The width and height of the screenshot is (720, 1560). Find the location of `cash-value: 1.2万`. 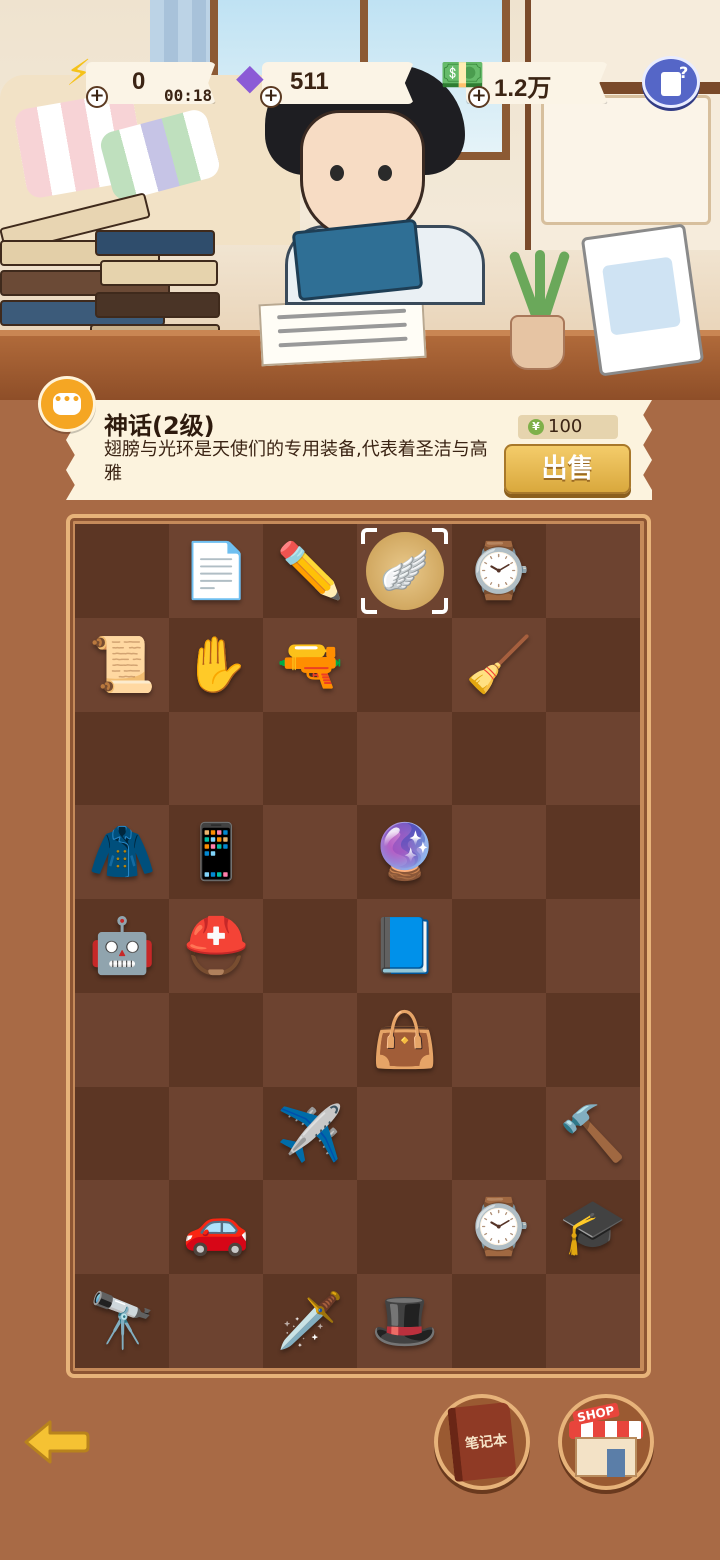

cash-value: 1.2万 is located at coordinates (523, 88).